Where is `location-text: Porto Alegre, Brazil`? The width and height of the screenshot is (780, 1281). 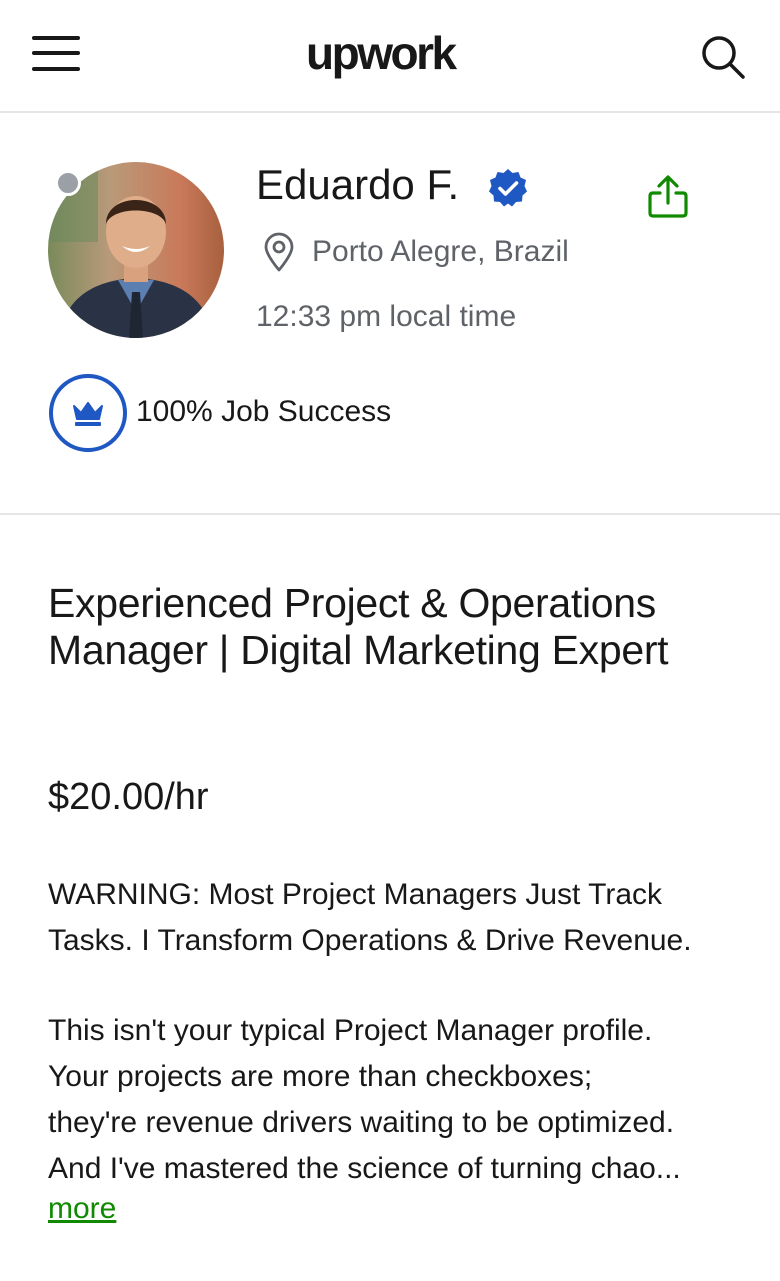 location-text: Porto Alegre, Brazil is located at coordinates (440, 251).